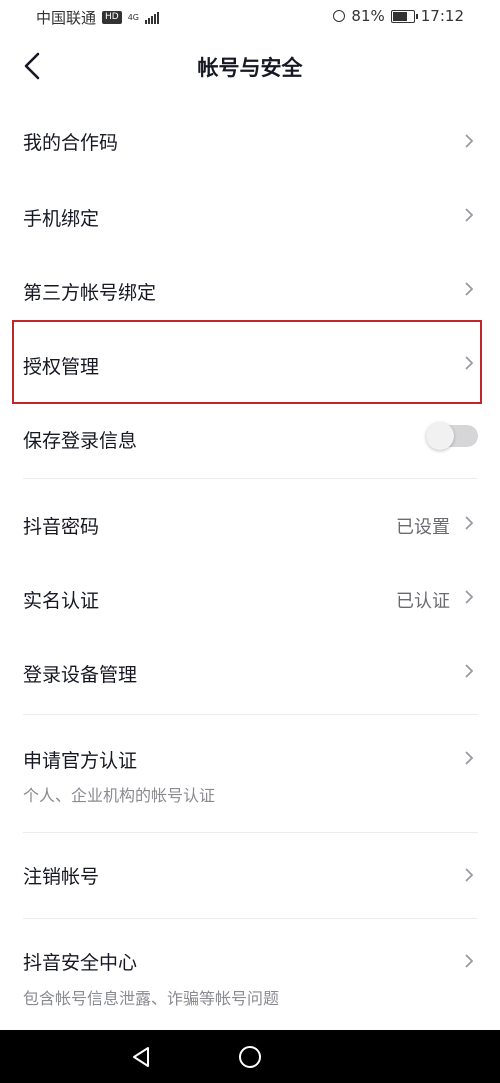 Image resolution: width=500 pixels, height=1083 pixels. Describe the element at coordinates (250, 17) in the screenshot. I see `status-bar: 中国联通 HD 4G 81% 17:12` at that location.